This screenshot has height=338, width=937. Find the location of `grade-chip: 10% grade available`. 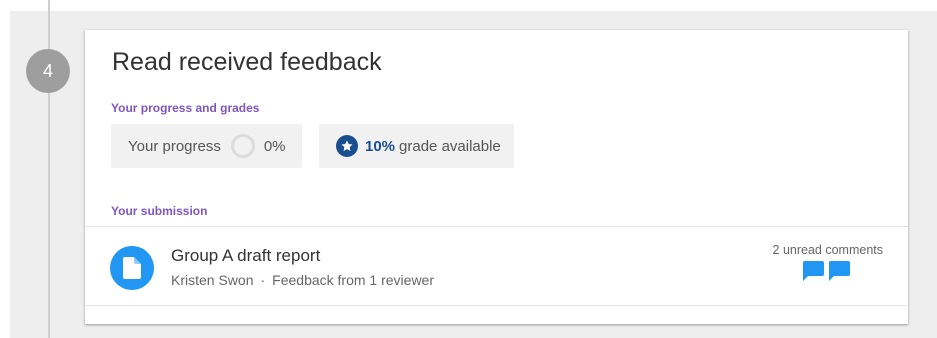

grade-chip: 10% grade available is located at coordinates (416, 146).